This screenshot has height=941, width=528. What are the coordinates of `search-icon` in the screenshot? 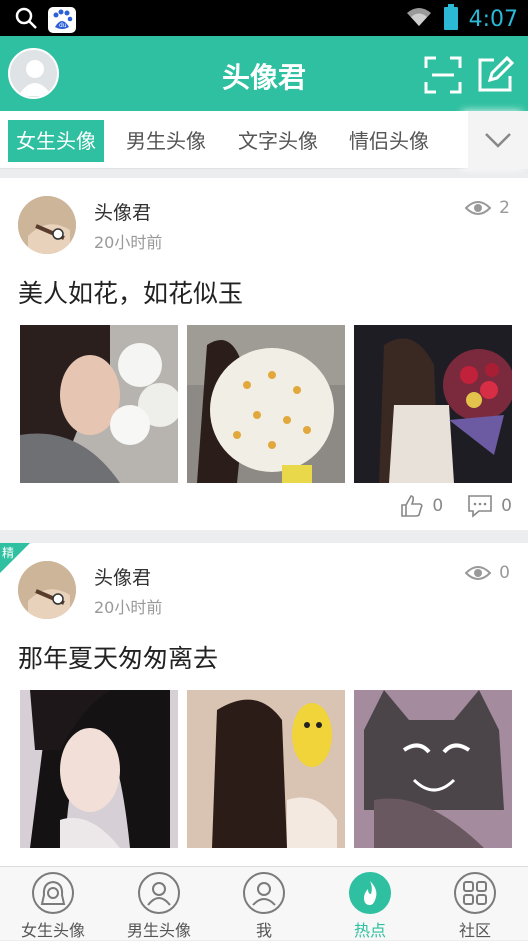 It's located at (26, 20).